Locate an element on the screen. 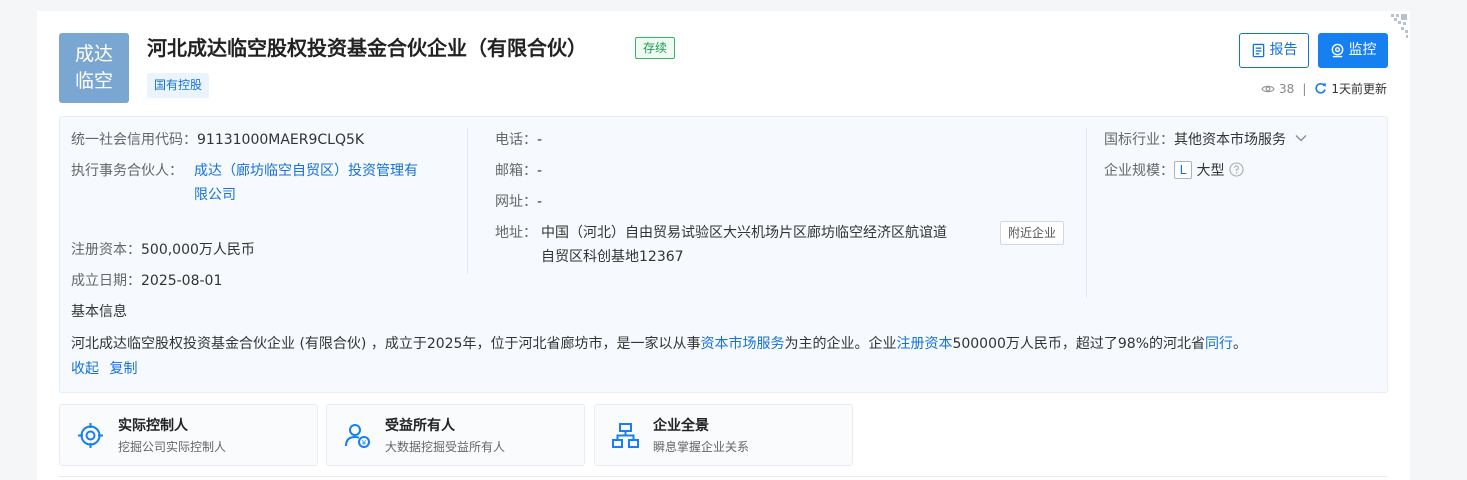  industry-label: 国标行业： is located at coordinates (1139, 140).